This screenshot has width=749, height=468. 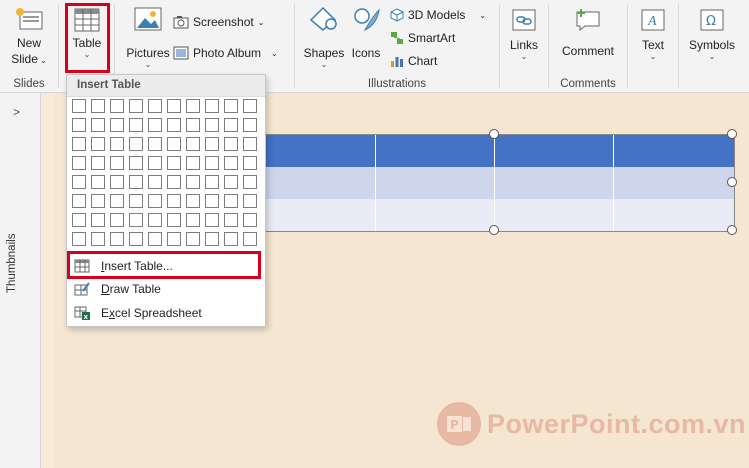 I want to click on thumbnails-expand-icon: >, so click(x=16, y=112).